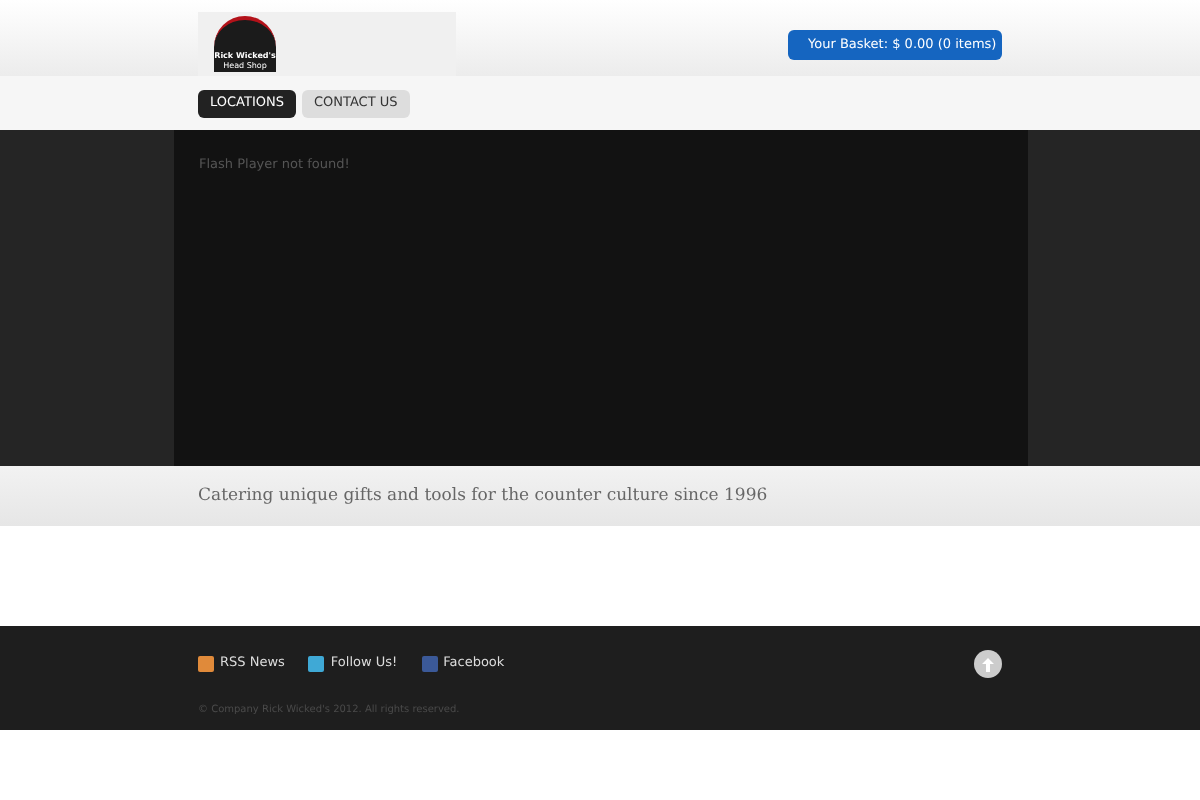  Describe the element at coordinates (483, 496) in the screenshot. I see `tagline: Catering unique gifts and tools for the counter culture since 1996` at that location.